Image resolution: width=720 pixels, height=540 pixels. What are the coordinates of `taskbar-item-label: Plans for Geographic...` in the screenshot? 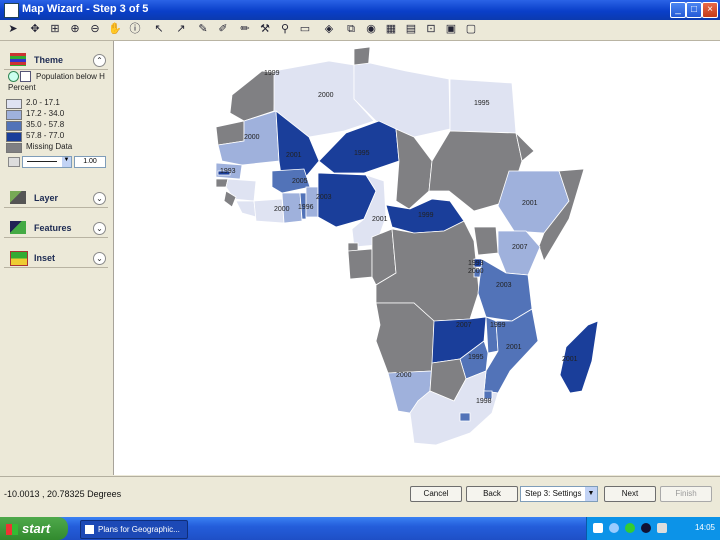 It's located at (139, 529).